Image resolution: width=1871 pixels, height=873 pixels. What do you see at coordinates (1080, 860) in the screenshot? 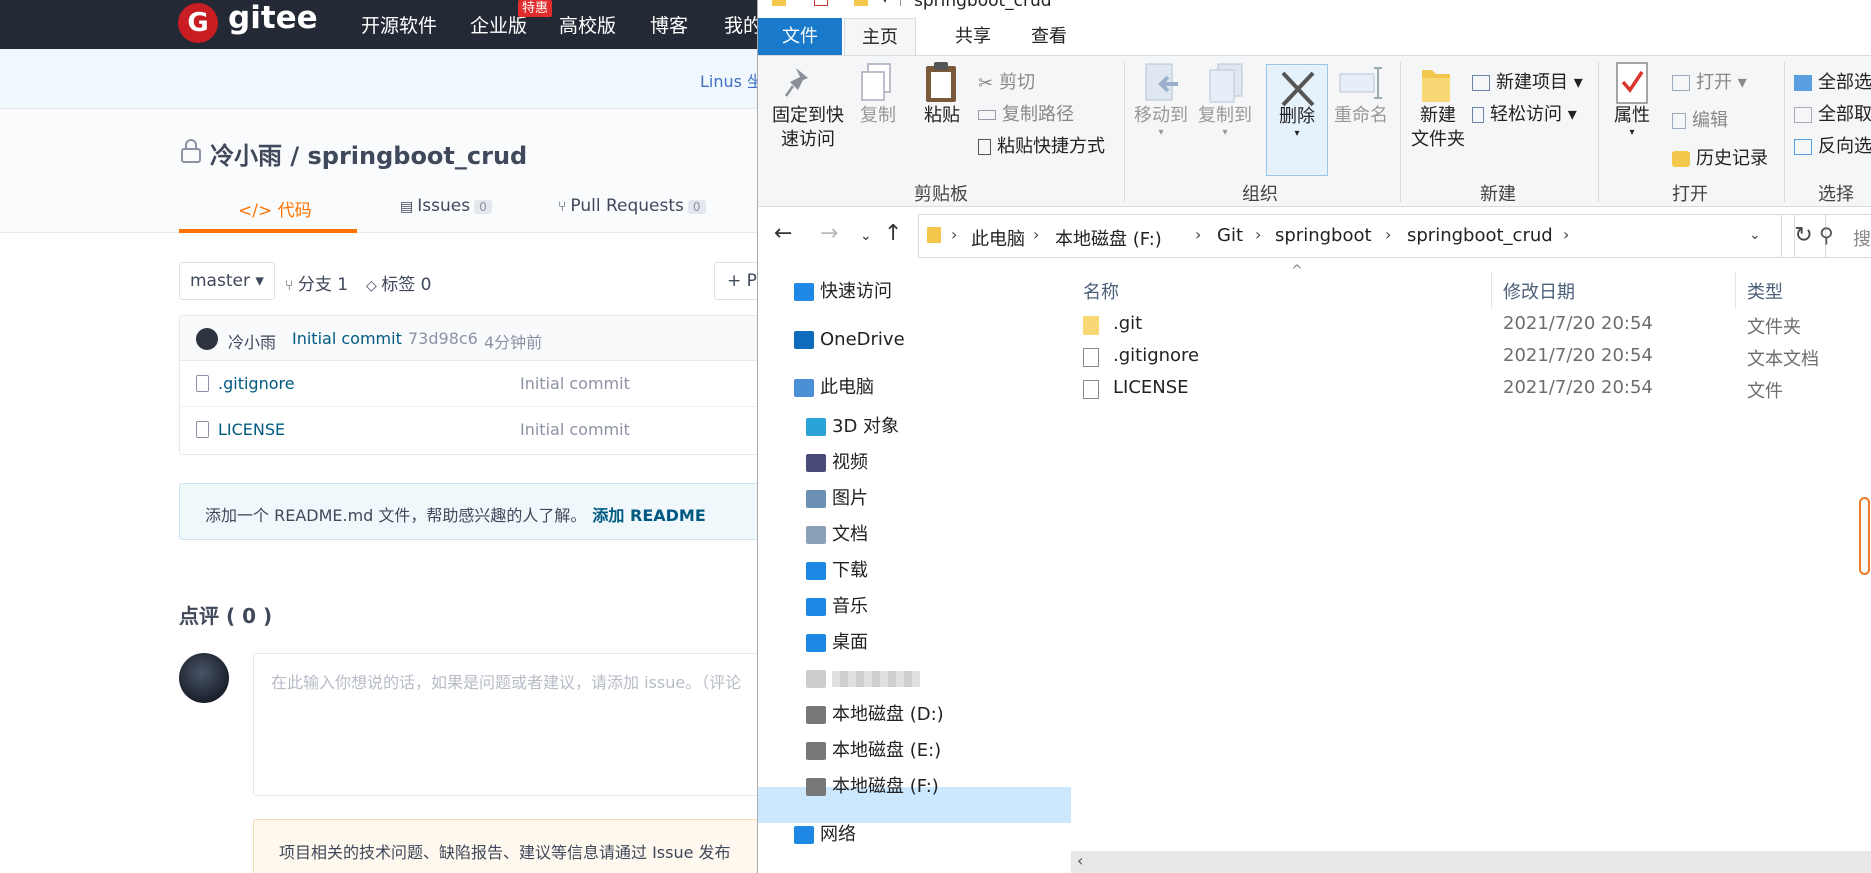
I see `scroll-left-icon: ‹` at bounding box center [1080, 860].